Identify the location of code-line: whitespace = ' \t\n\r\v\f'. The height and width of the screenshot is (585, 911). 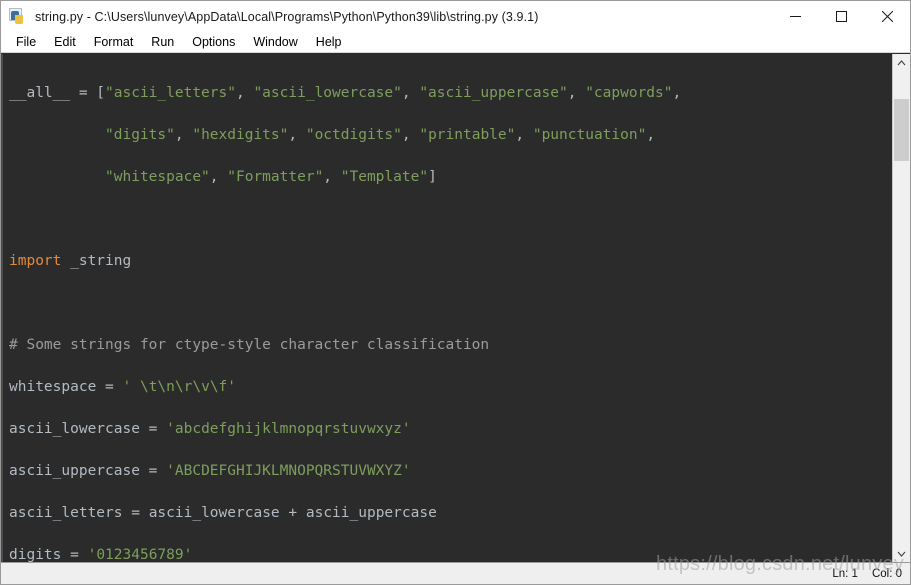
(123, 387).